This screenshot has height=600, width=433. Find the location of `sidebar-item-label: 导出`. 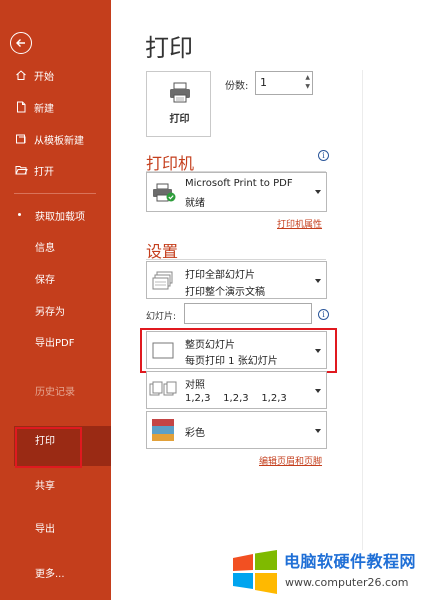

sidebar-item-label: 导出 is located at coordinates (45, 529).